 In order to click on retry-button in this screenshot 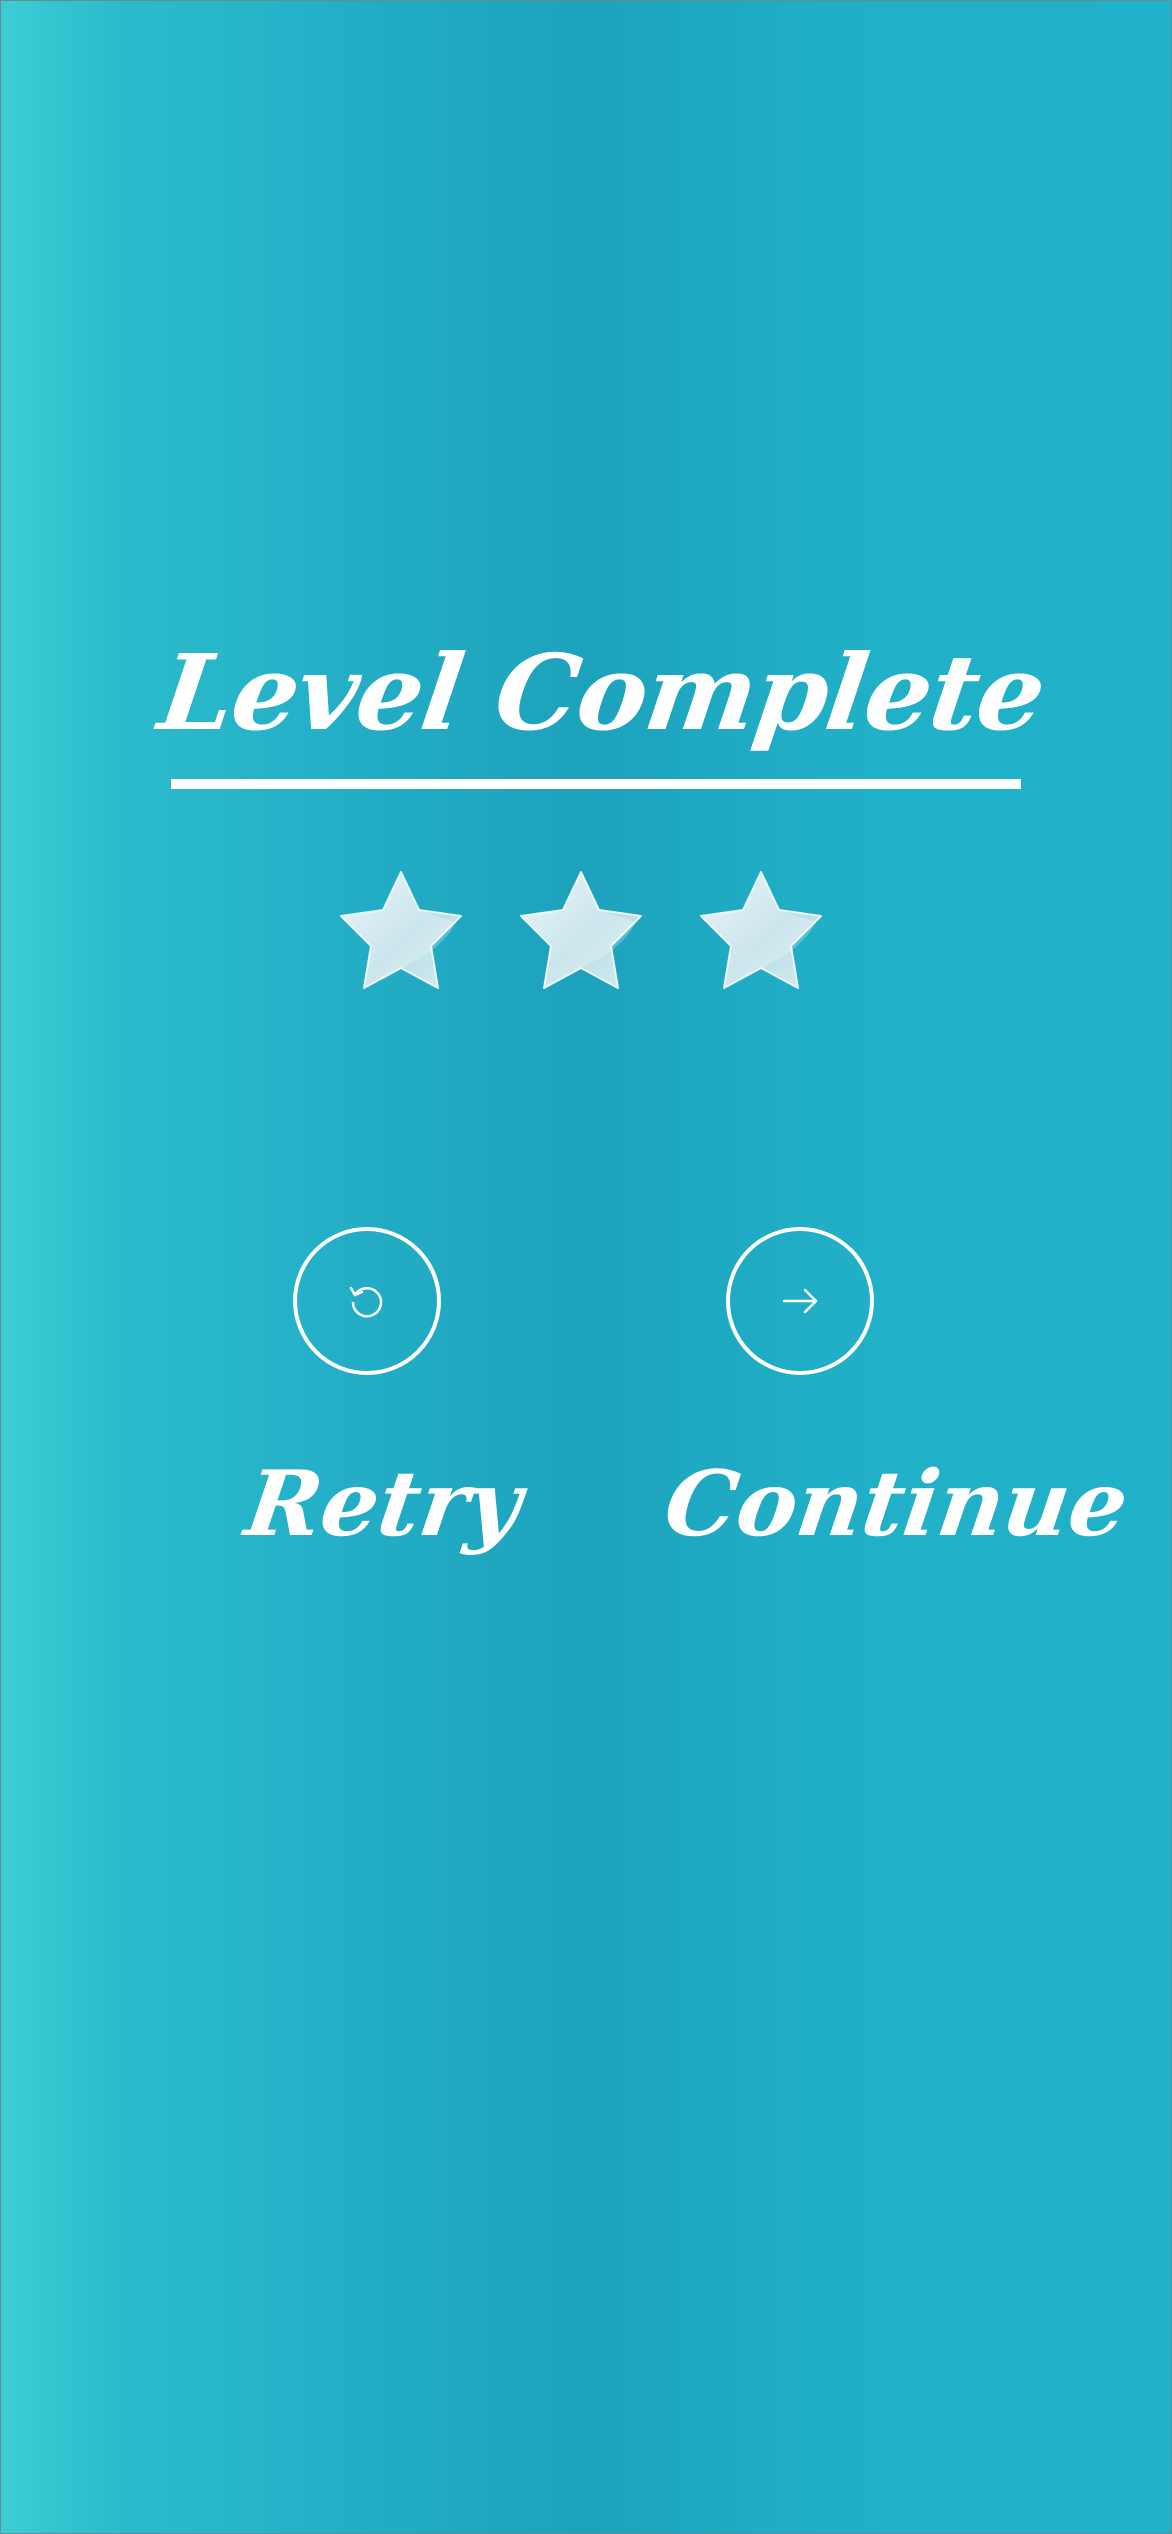, I will do `click(367, 1301)`.